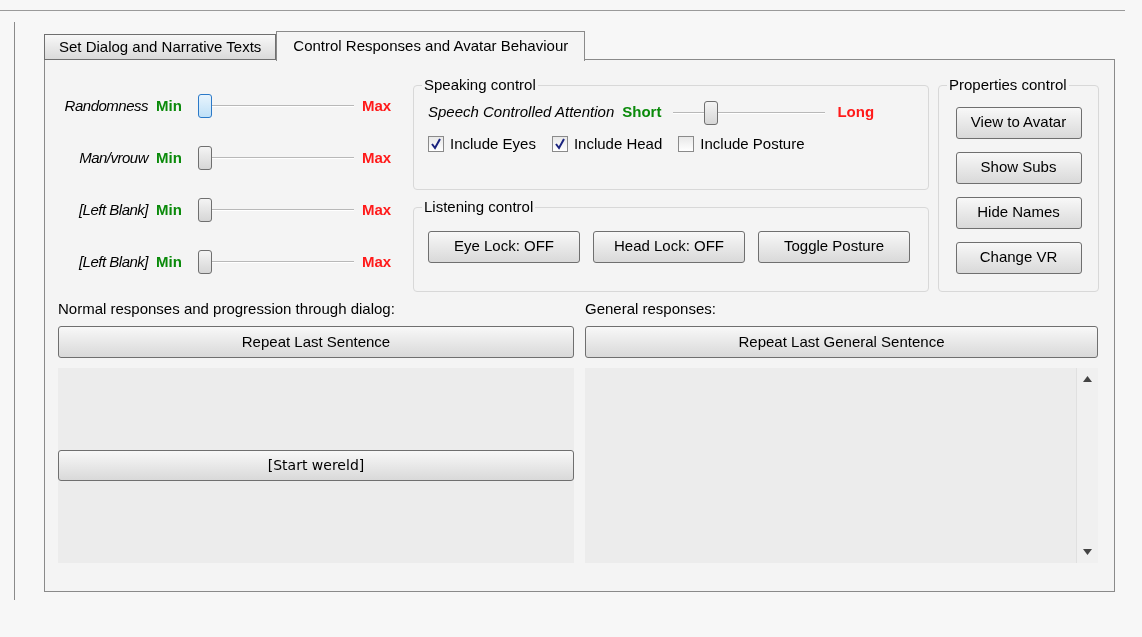 Image resolution: width=1142 pixels, height=637 pixels. I want to click on button: Hide Names, so click(1018, 212).